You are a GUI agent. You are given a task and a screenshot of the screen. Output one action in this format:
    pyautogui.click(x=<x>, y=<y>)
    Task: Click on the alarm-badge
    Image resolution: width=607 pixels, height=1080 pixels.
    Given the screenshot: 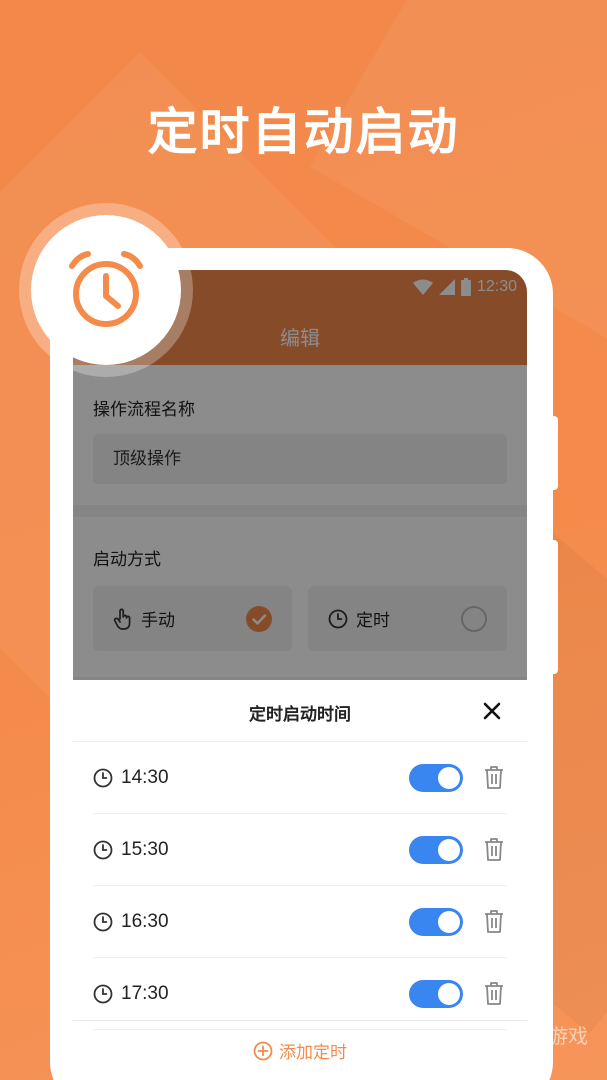 What is the action you would take?
    pyautogui.click(x=106, y=290)
    